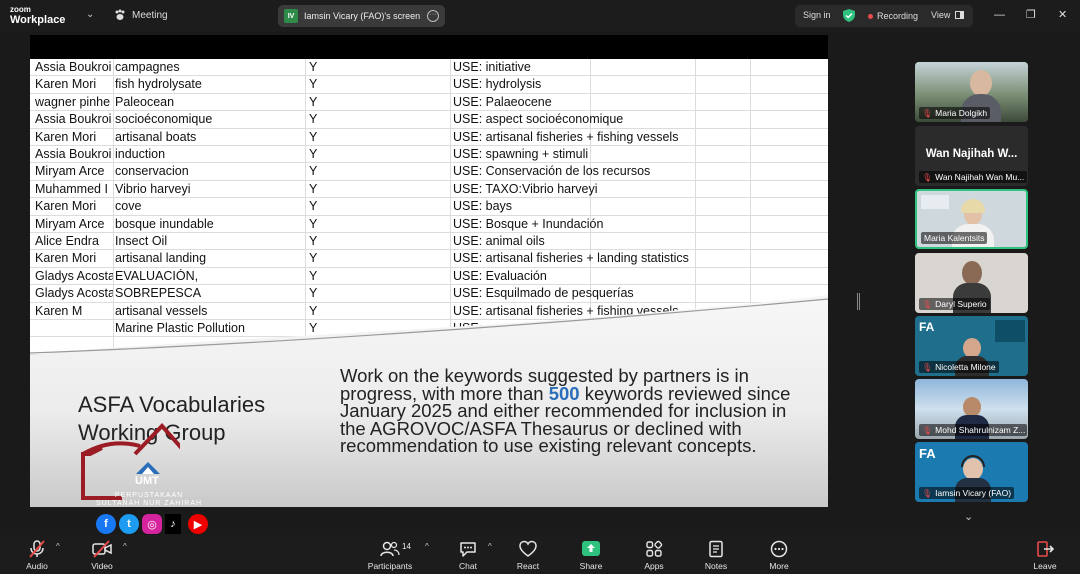 The image size is (1080, 574). I want to click on share-button: Share, so click(591, 555).